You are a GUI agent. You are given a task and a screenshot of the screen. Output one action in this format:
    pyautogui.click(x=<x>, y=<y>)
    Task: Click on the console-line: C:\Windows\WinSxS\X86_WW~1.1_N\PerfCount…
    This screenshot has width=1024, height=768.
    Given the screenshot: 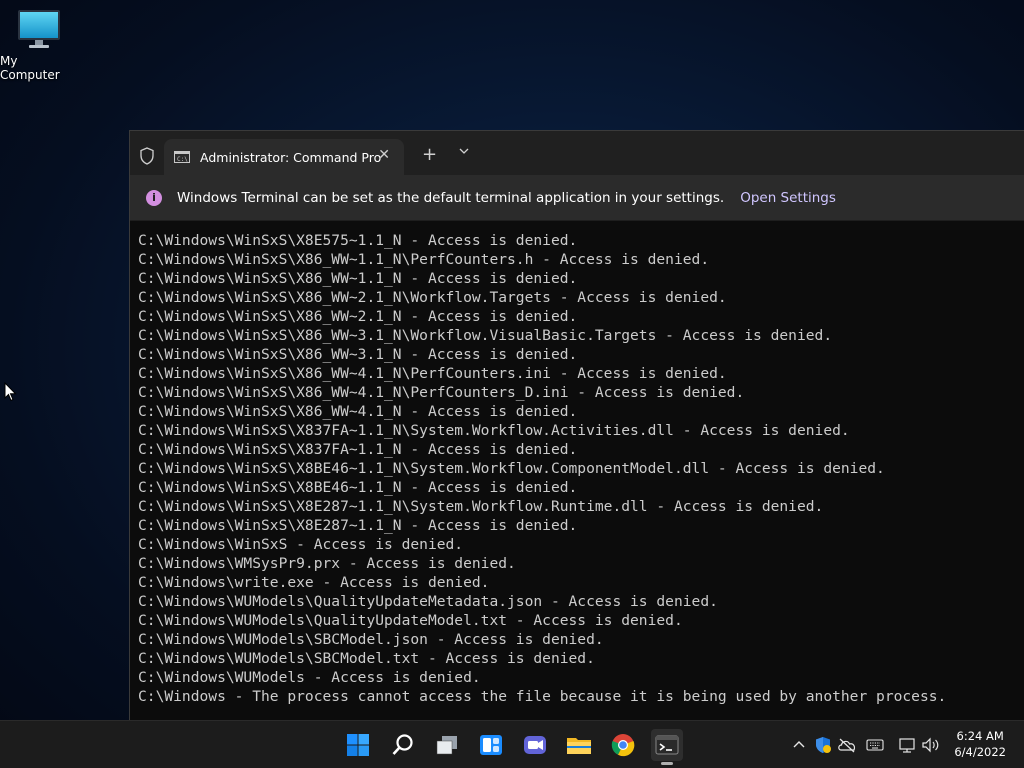 What is the action you would take?
    pyautogui.click(x=424, y=259)
    